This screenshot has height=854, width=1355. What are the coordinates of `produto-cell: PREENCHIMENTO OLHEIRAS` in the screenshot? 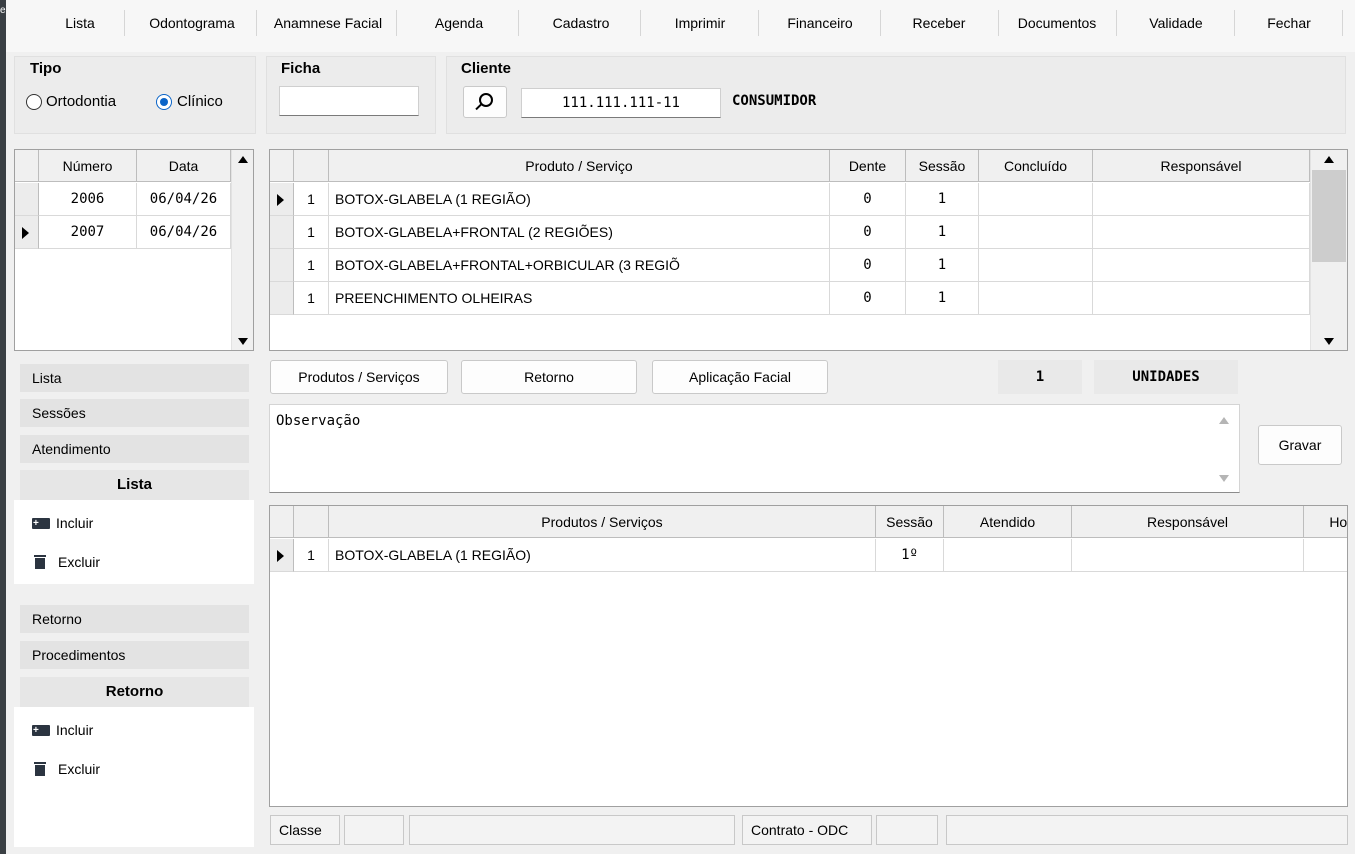 It's located at (579, 298).